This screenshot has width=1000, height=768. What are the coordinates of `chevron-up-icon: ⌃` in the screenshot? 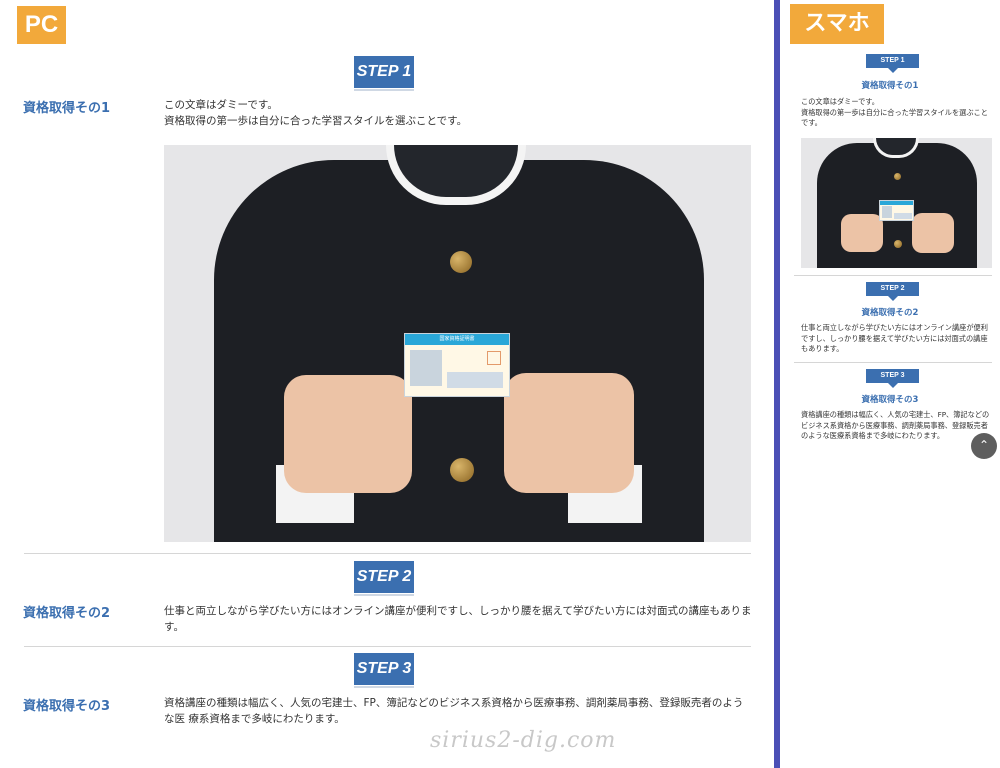 It's located at (984, 445).